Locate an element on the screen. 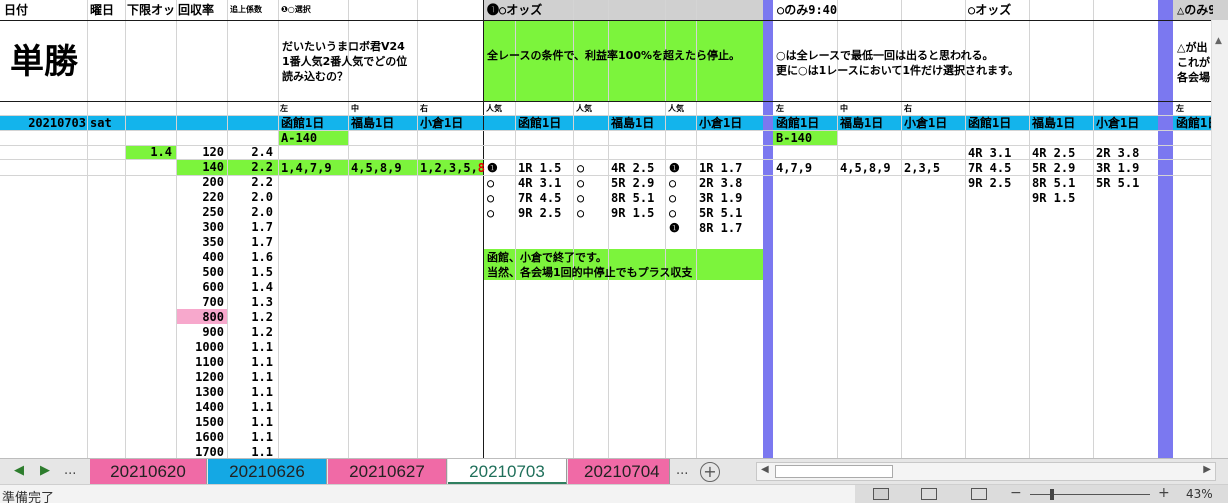  odds2-kokura: 5R 5.1 is located at coordinates (1117, 183).